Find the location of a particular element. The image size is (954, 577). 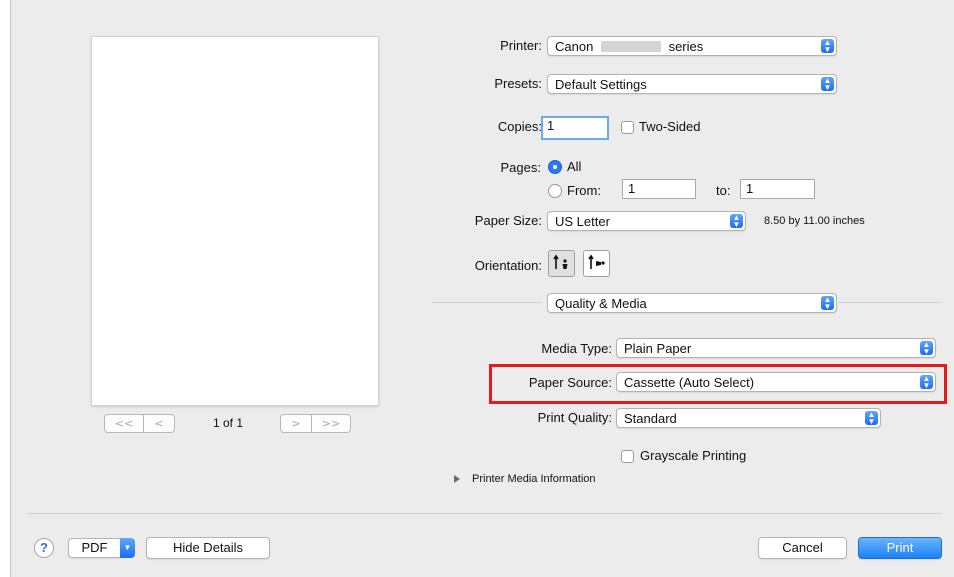

page-indicator: 1 of 1 is located at coordinates (228, 423).